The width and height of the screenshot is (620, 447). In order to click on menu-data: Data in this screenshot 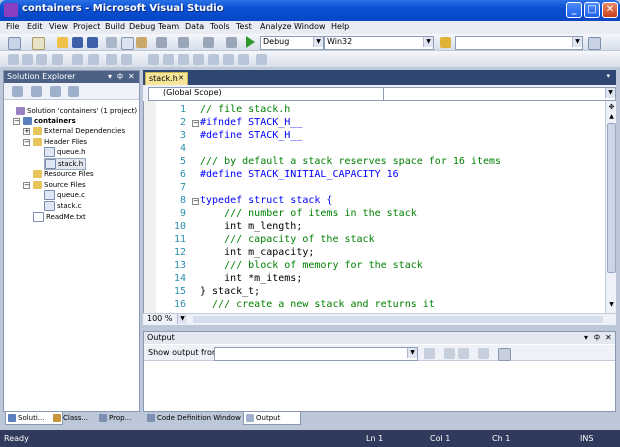, I will do `click(194, 26)`.